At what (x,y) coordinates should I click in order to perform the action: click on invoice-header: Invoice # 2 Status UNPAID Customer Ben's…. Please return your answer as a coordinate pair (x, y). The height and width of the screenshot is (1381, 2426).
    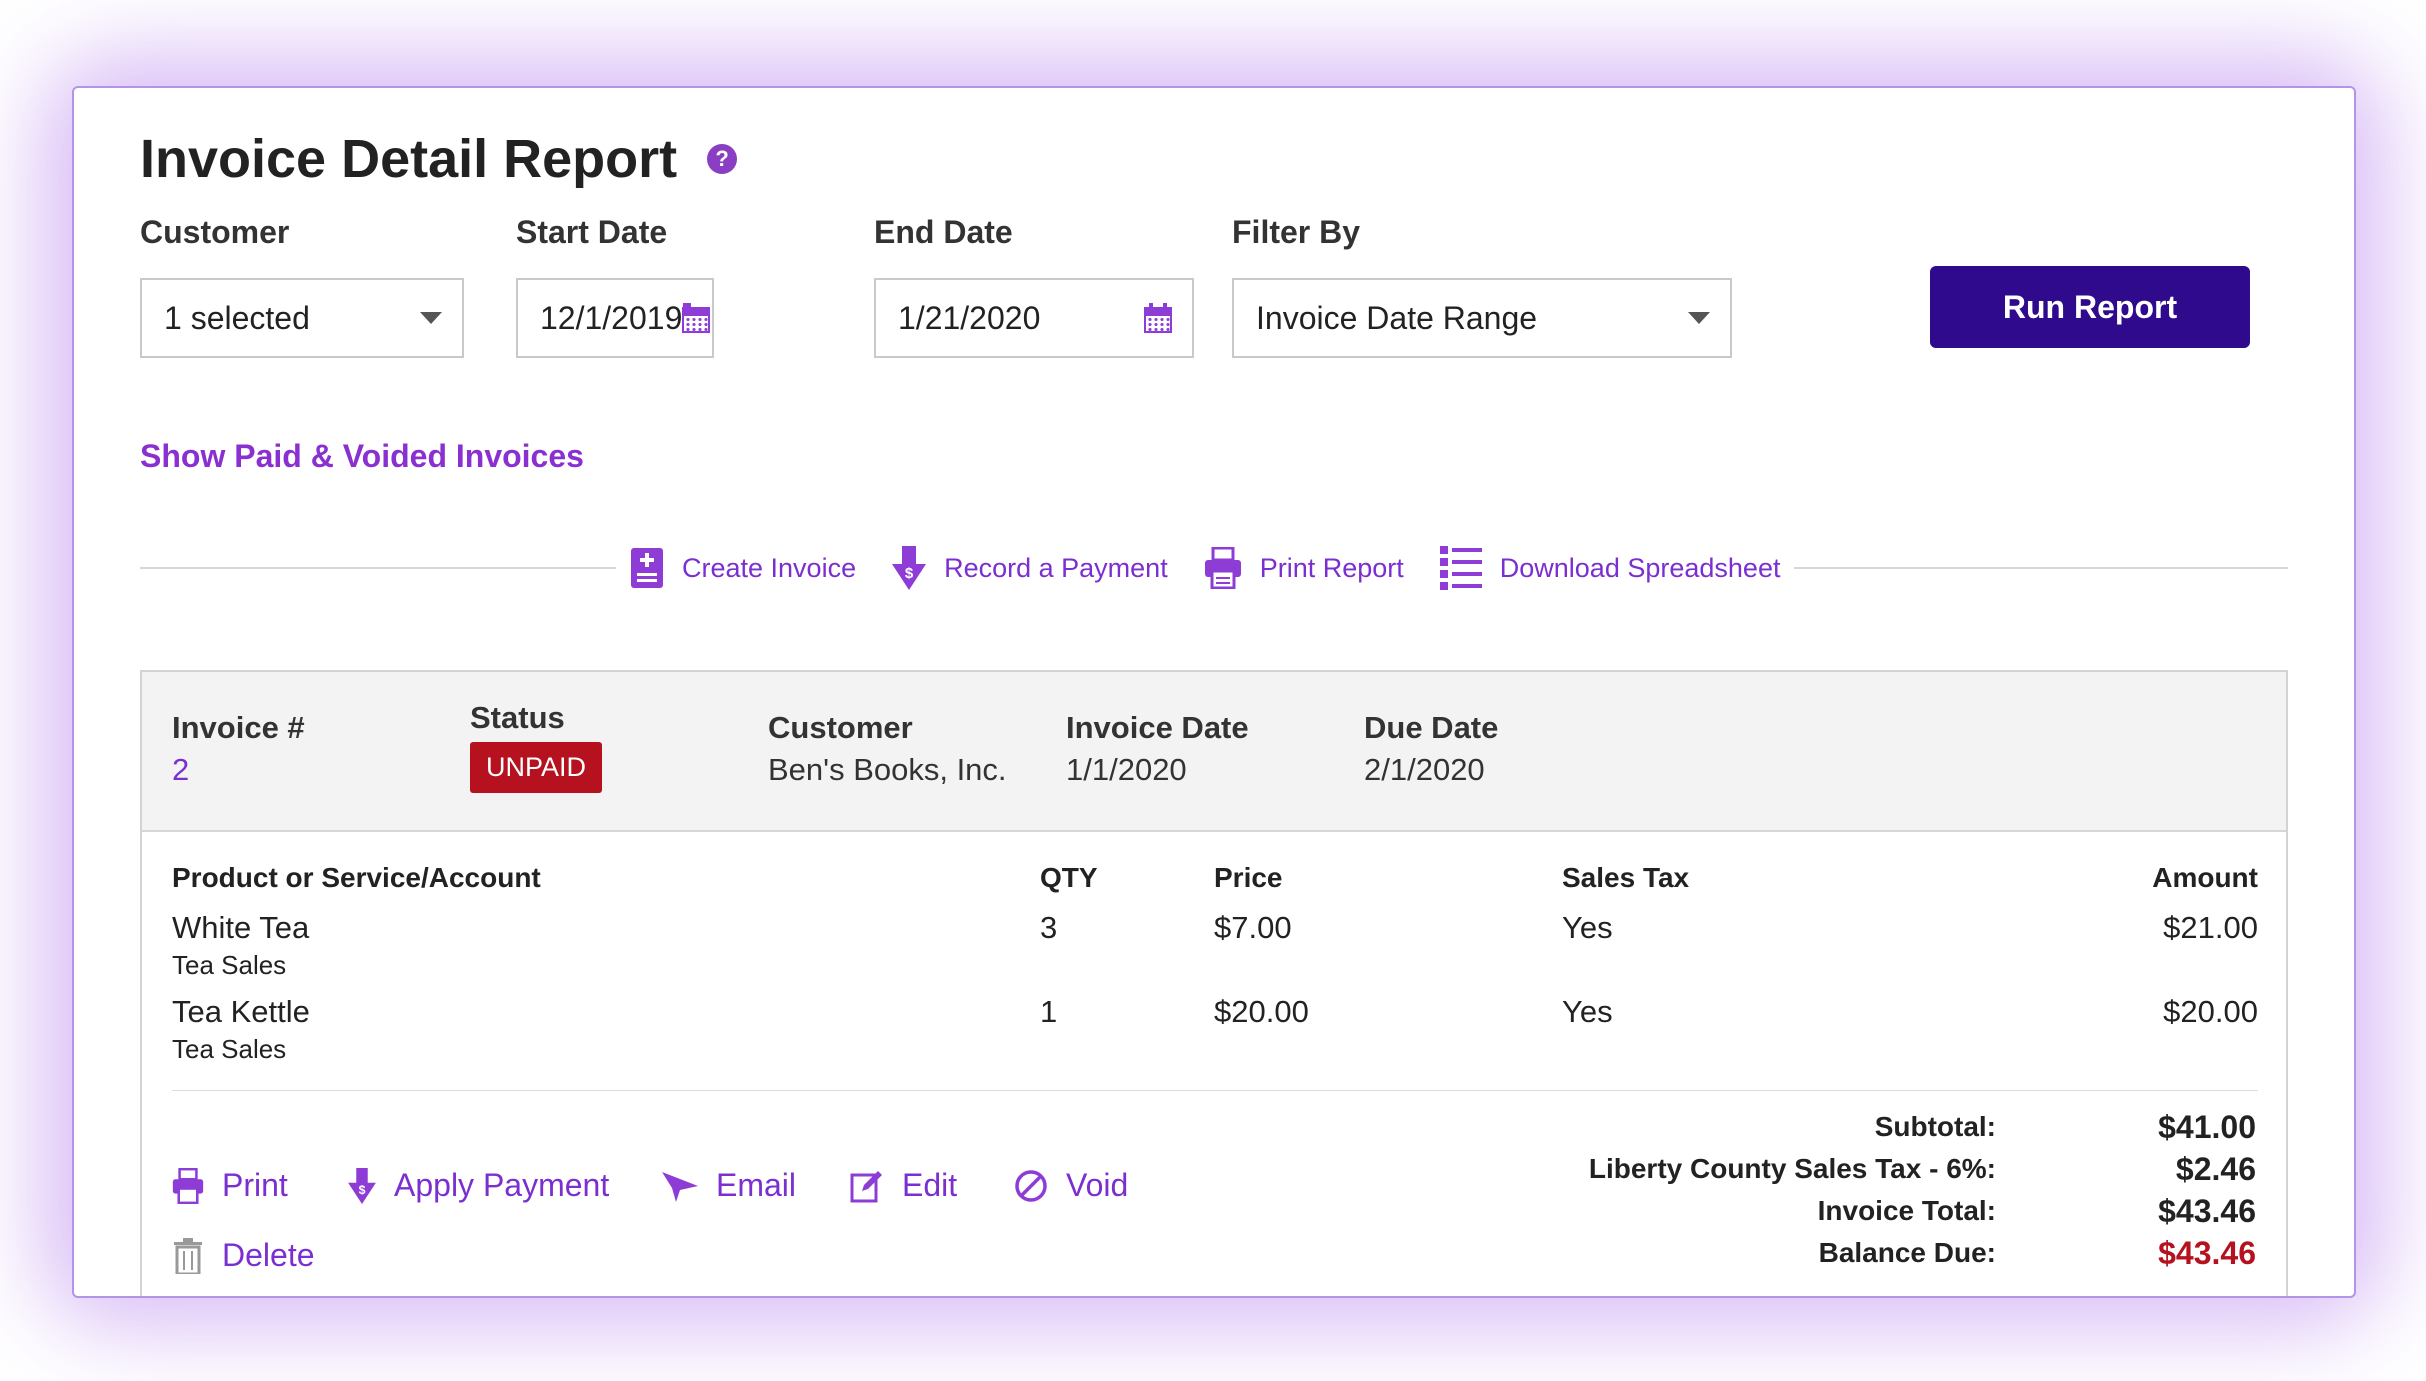
    Looking at the image, I should click on (1214, 752).